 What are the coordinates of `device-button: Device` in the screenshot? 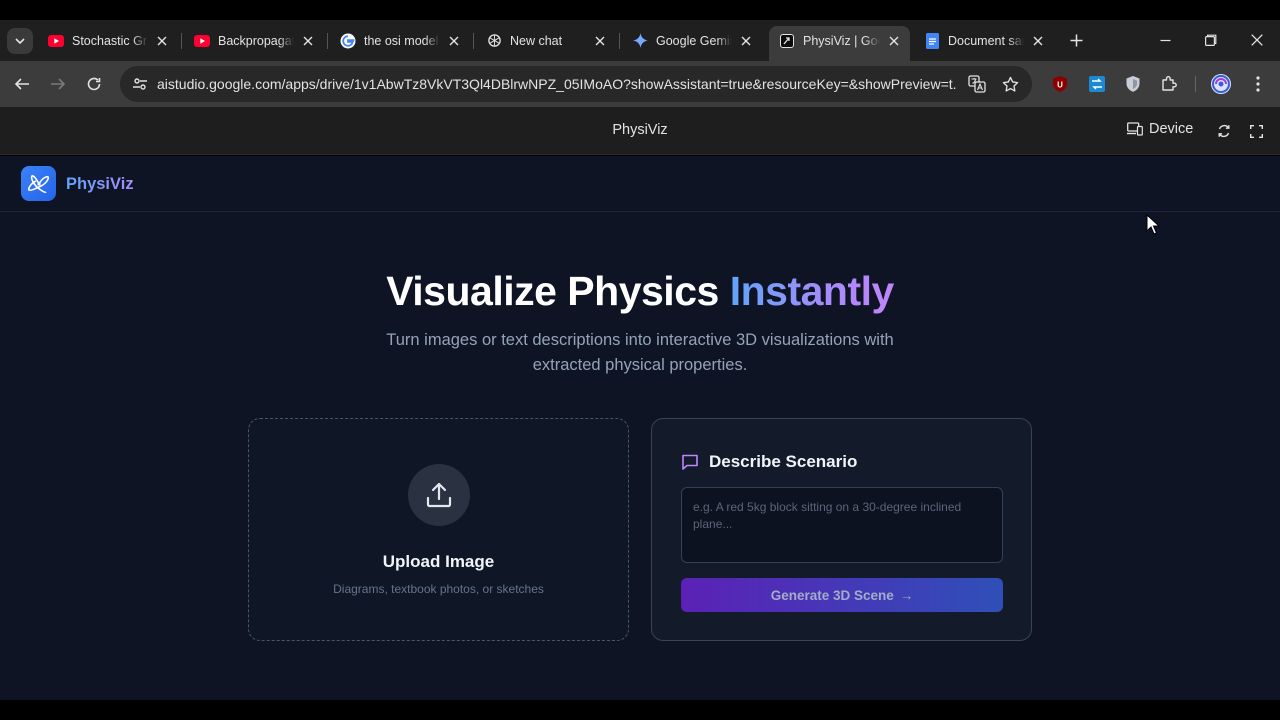 It's located at (1160, 129).